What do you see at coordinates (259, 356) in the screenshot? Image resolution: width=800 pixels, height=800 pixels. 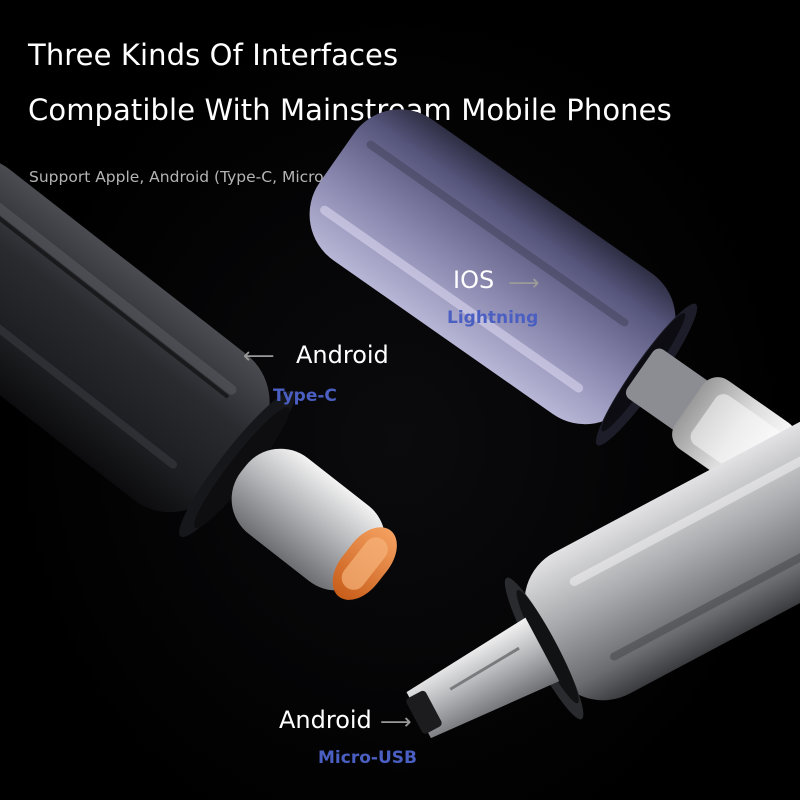 I see `arrow-left-icon: ⟵` at bounding box center [259, 356].